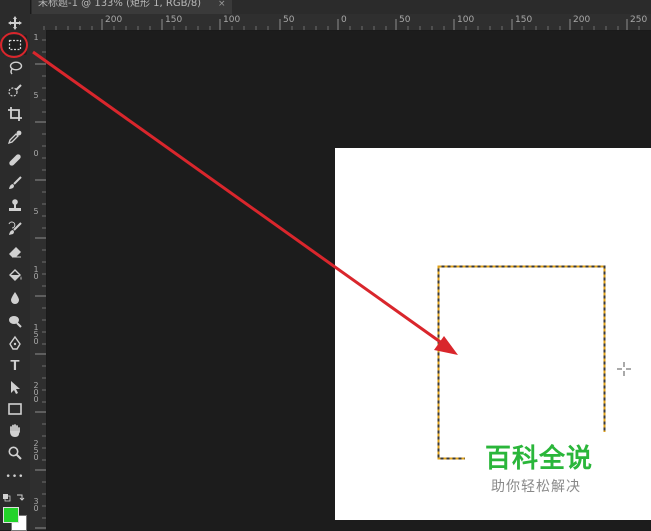 This screenshot has height=531, width=651. Describe the element at coordinates (36, 37) in the screenshot. I see `ruler-label: 1` at that location.